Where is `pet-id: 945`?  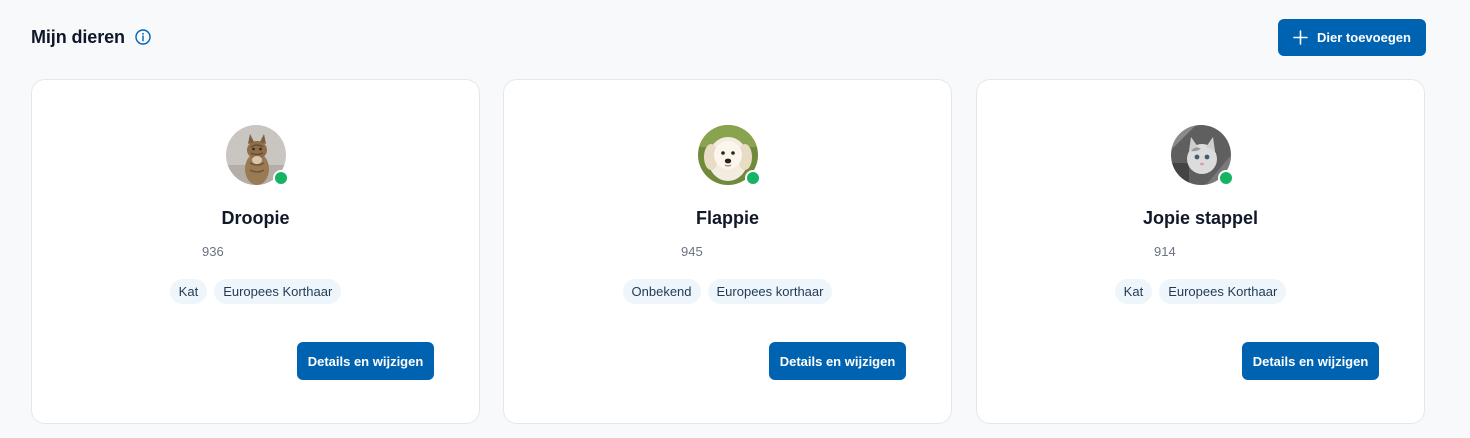 pet-id: 945 is located at coordinates (692, 251).